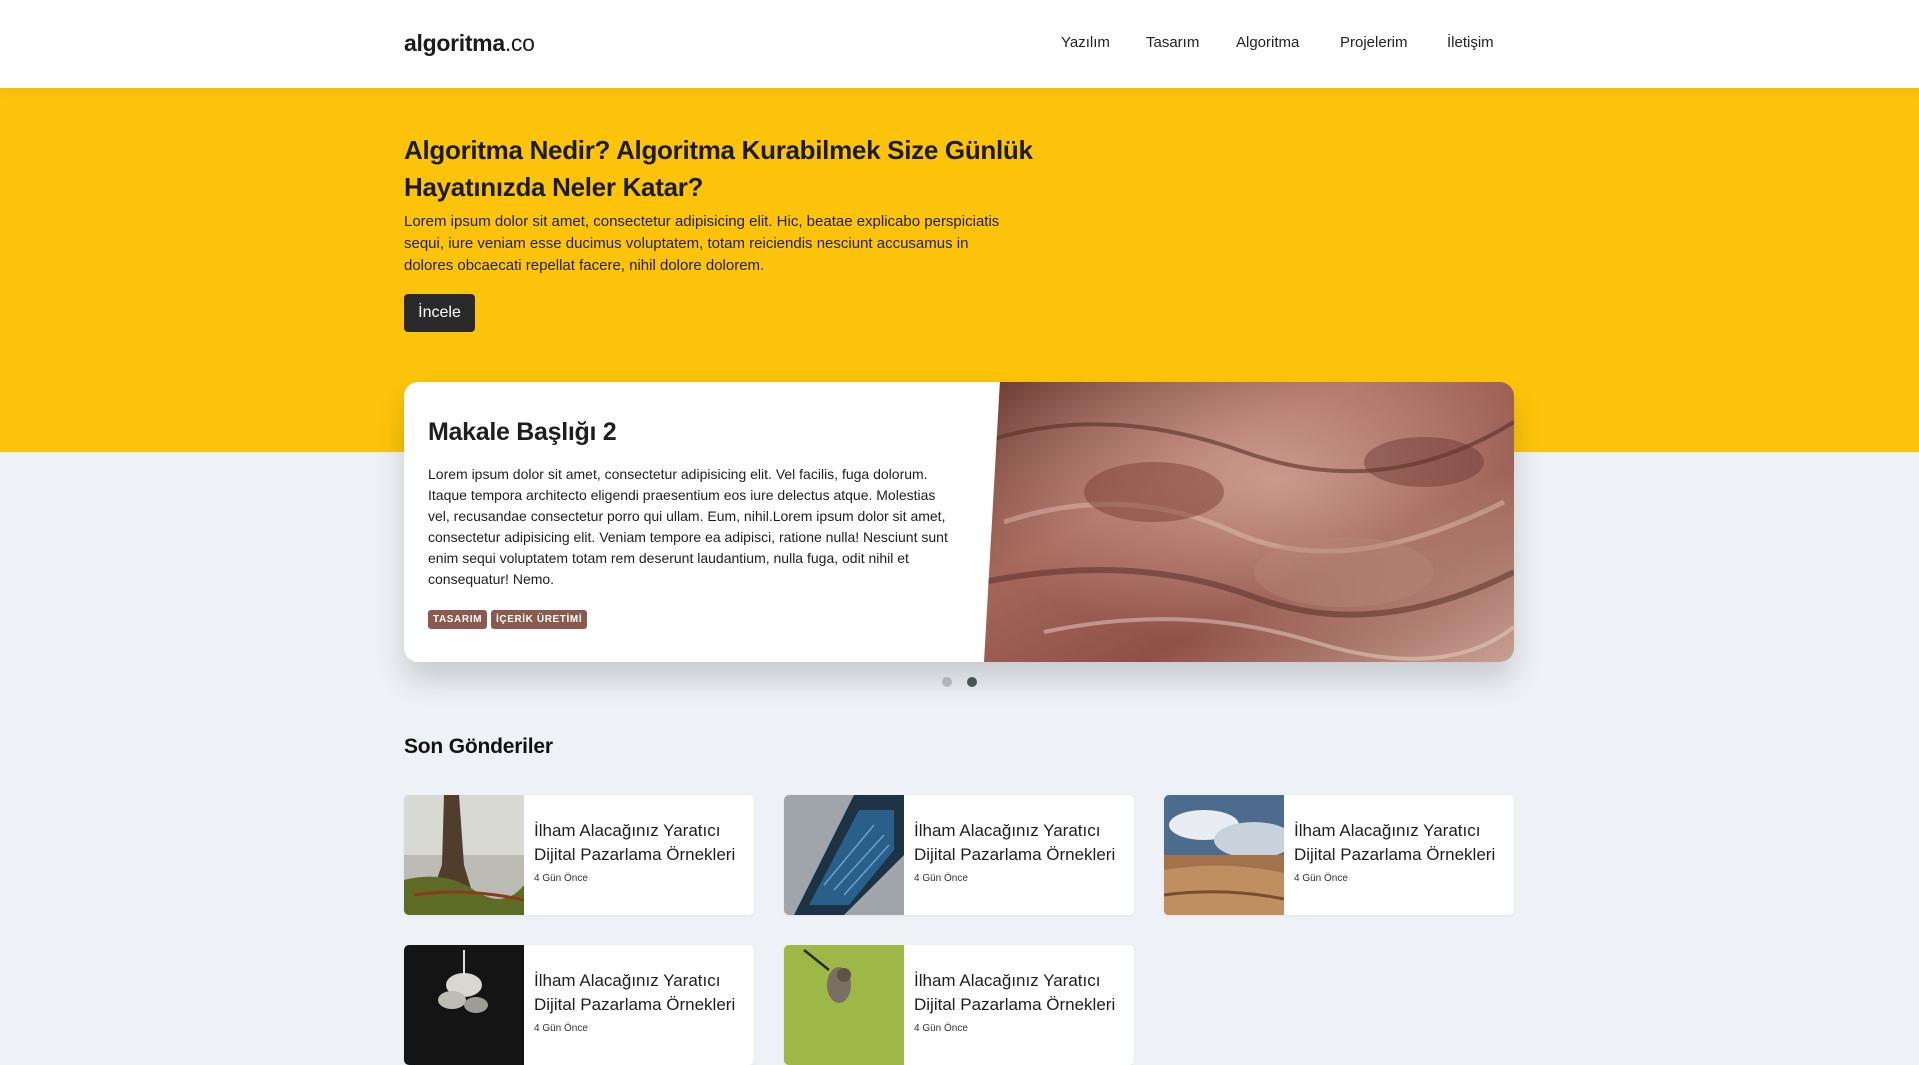 Image resolution: width=1919 pixels, height=1065 pixels. I want to click on nav-item-algoritma: Algoritma, so click(1267, 42).